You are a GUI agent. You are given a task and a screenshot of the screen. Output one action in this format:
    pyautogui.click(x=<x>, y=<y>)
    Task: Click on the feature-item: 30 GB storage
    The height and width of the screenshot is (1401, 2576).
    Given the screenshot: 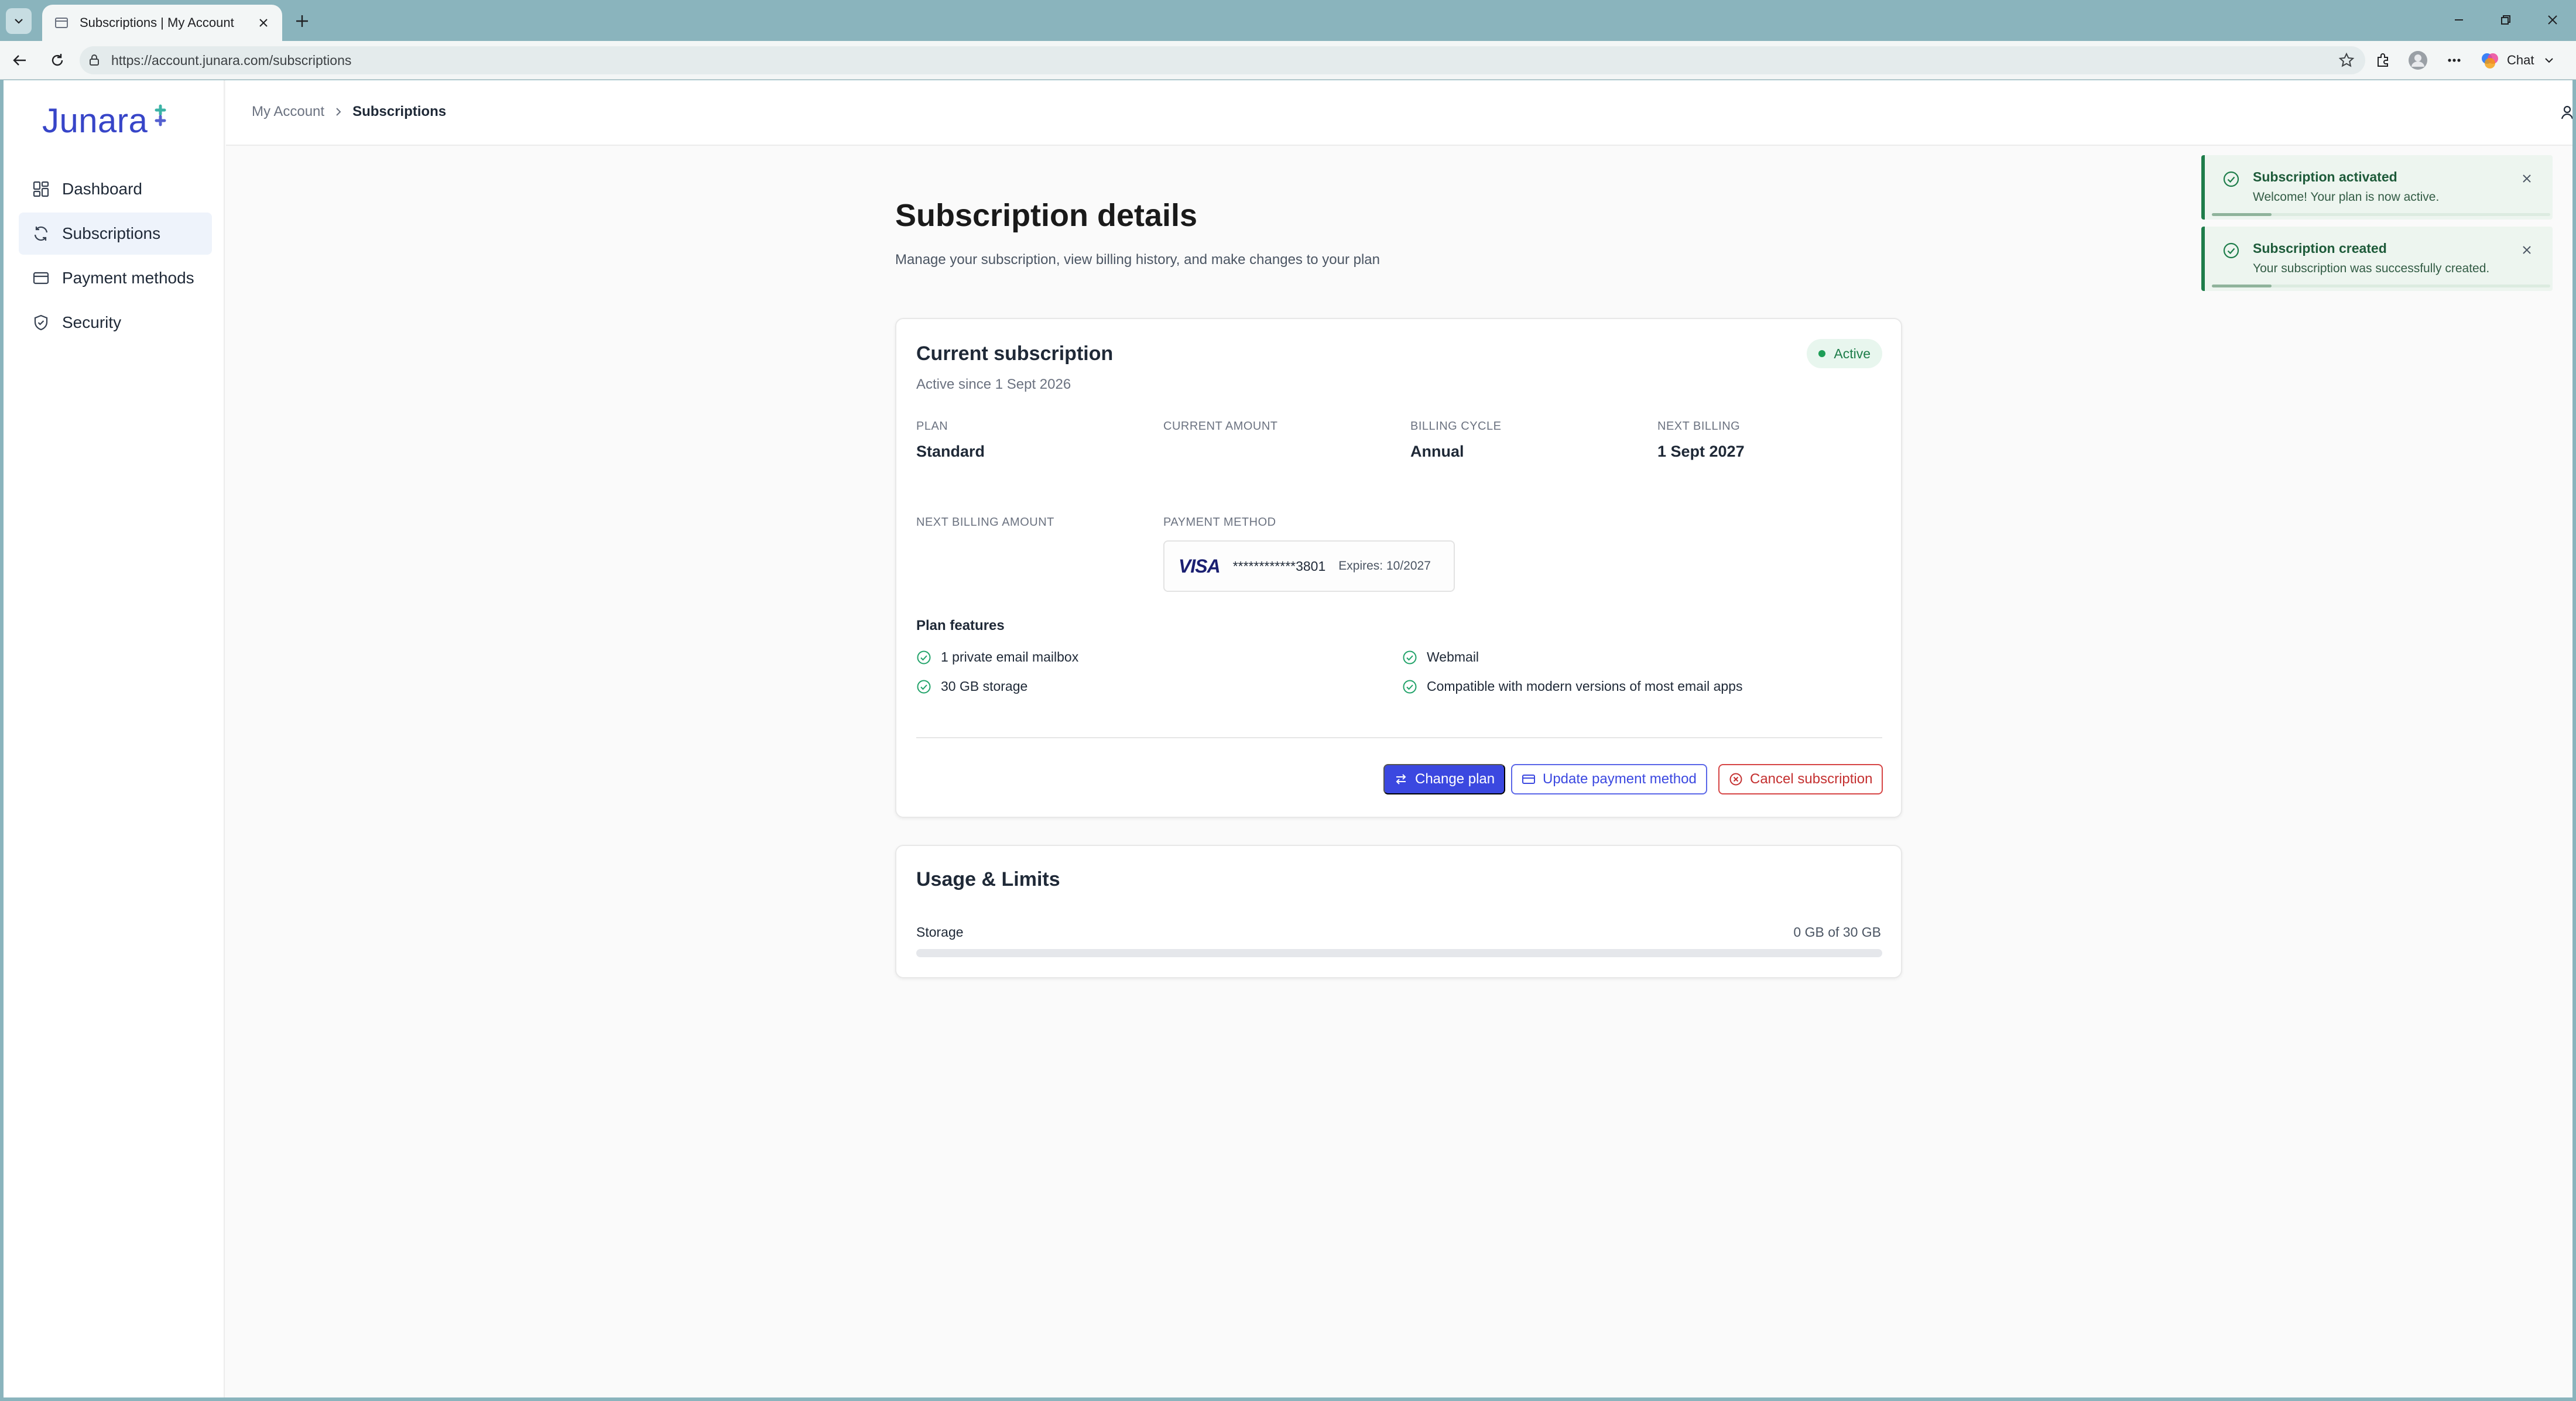 What is the action you would take?
    pyautogui.click(x=971, y=686)
    